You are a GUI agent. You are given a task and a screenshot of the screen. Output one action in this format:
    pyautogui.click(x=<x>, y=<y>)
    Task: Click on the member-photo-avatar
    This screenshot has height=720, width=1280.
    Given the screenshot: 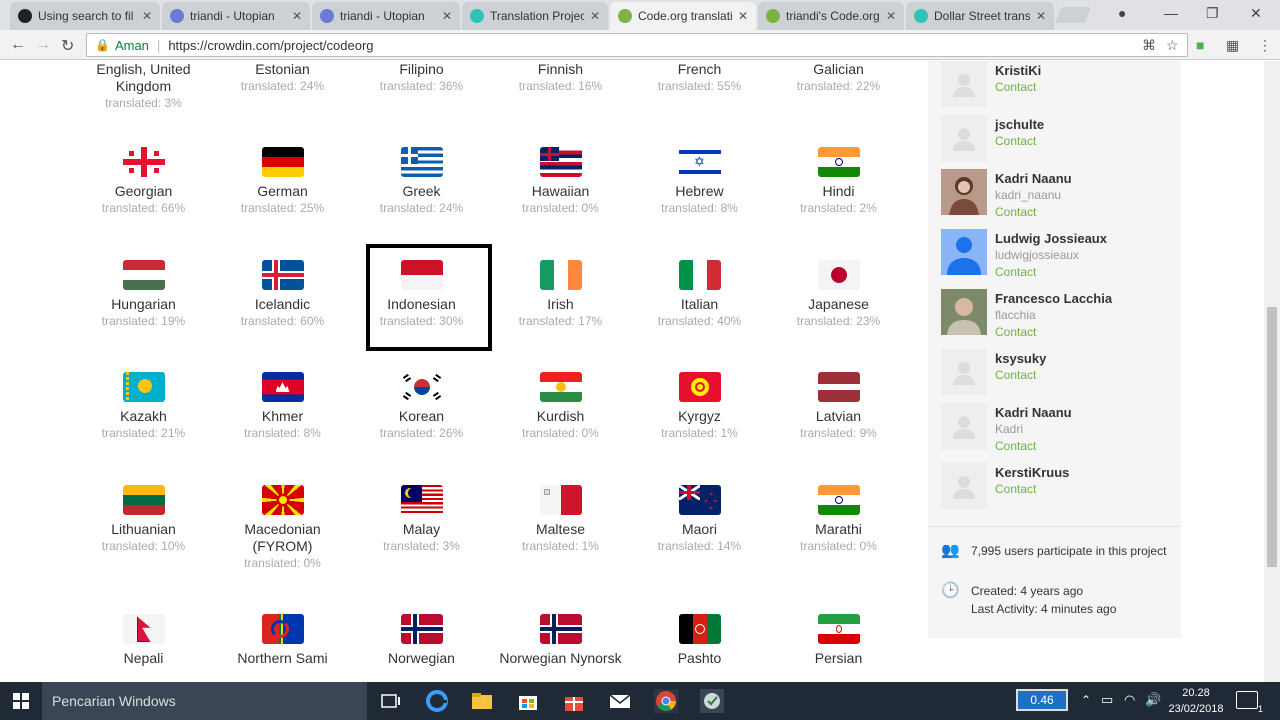 What is the action you would take?
    pyautogui.click(x=964, y=312)
    